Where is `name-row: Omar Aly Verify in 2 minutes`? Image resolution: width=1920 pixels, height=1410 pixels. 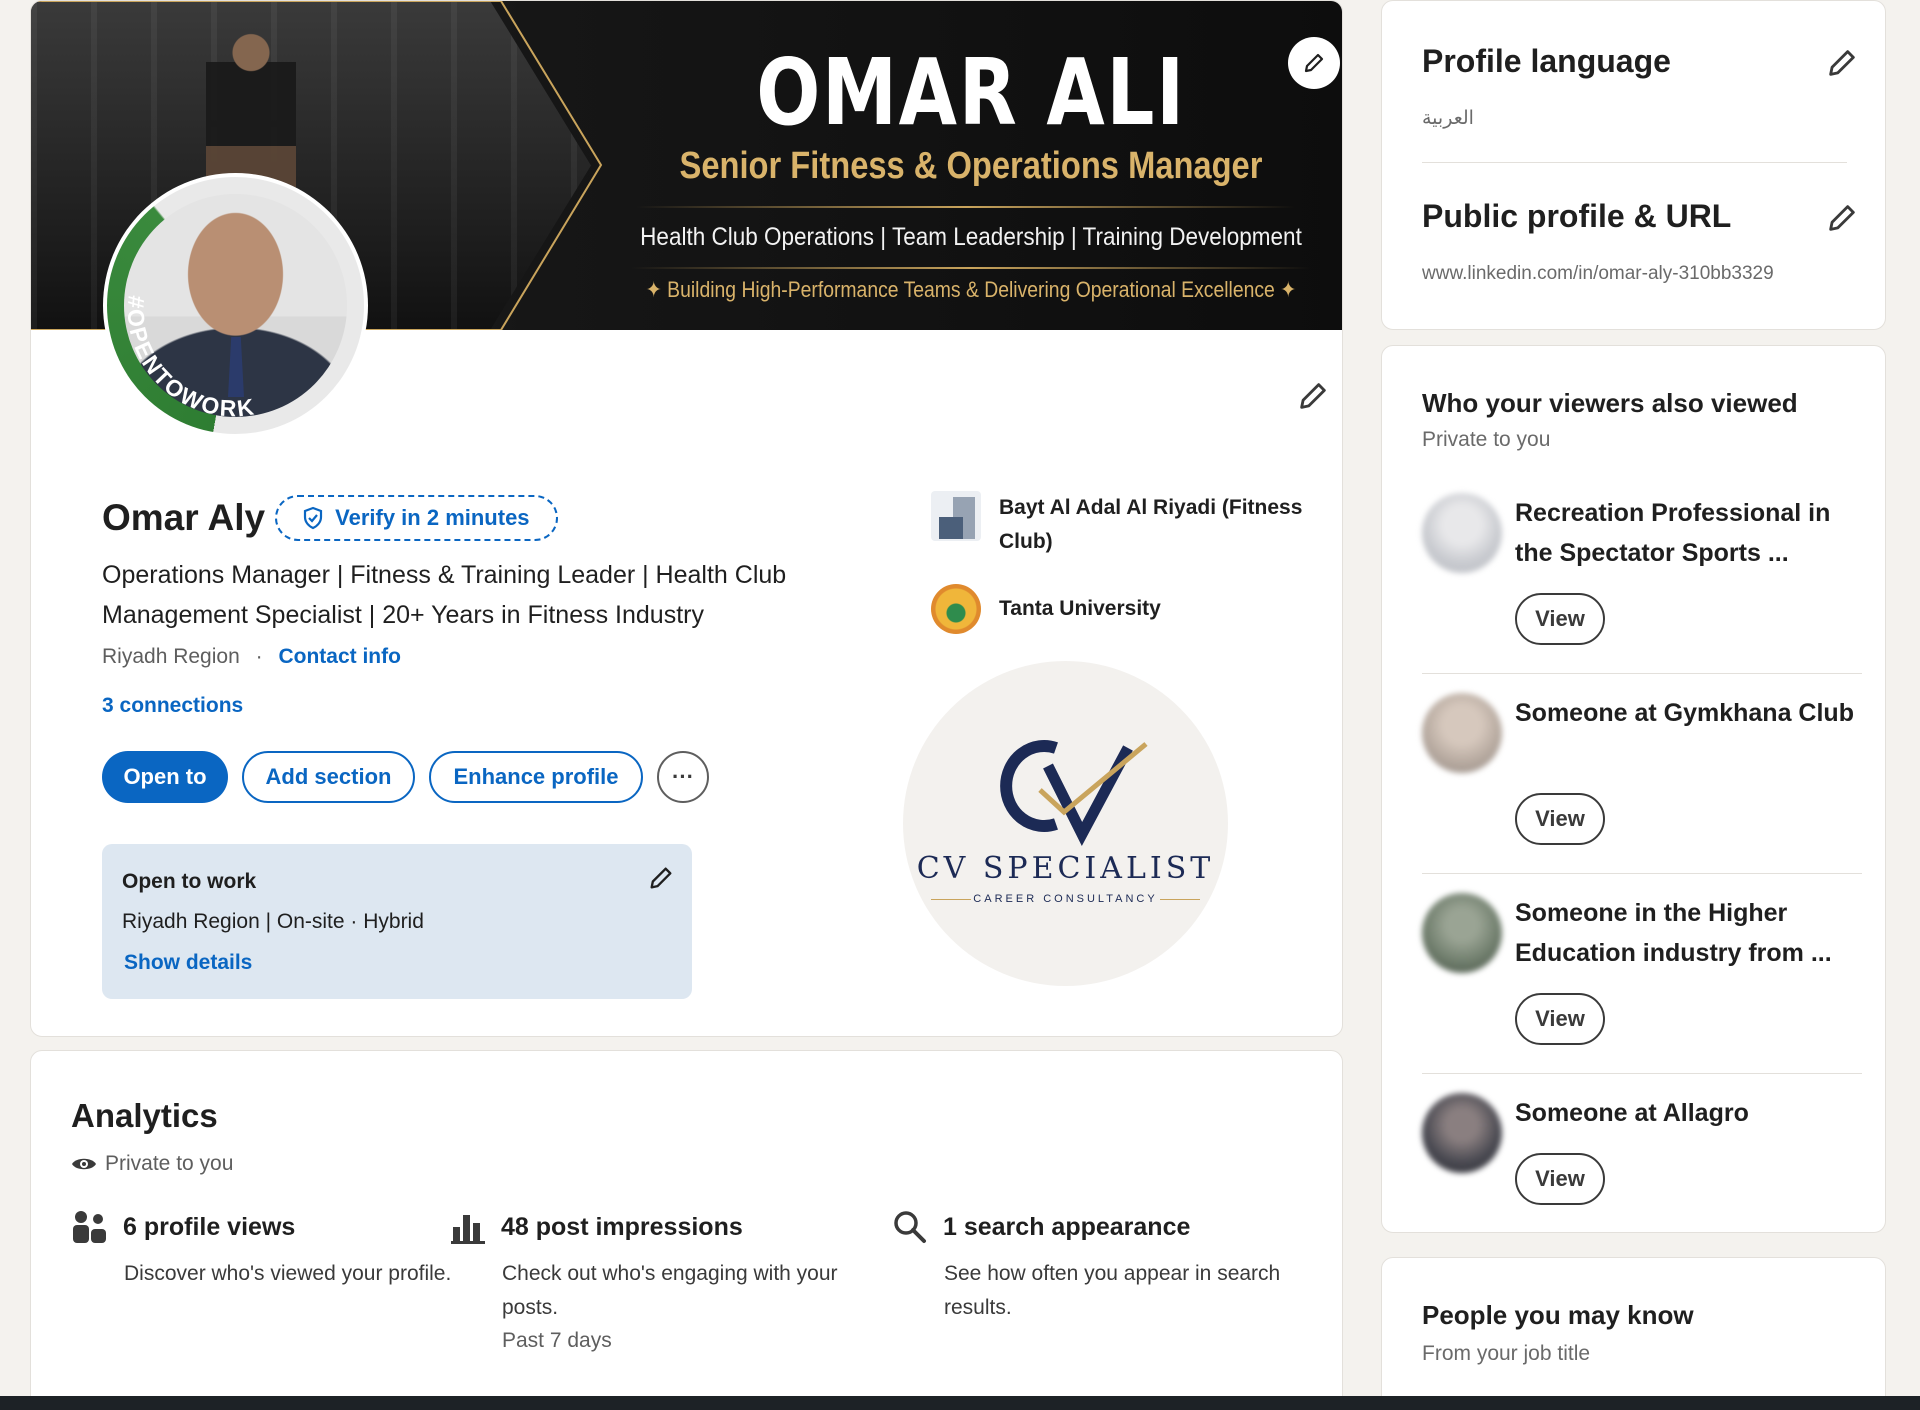 name-row: Omar Aly Verify in 2 minutes is located at coordinates (330, 518).